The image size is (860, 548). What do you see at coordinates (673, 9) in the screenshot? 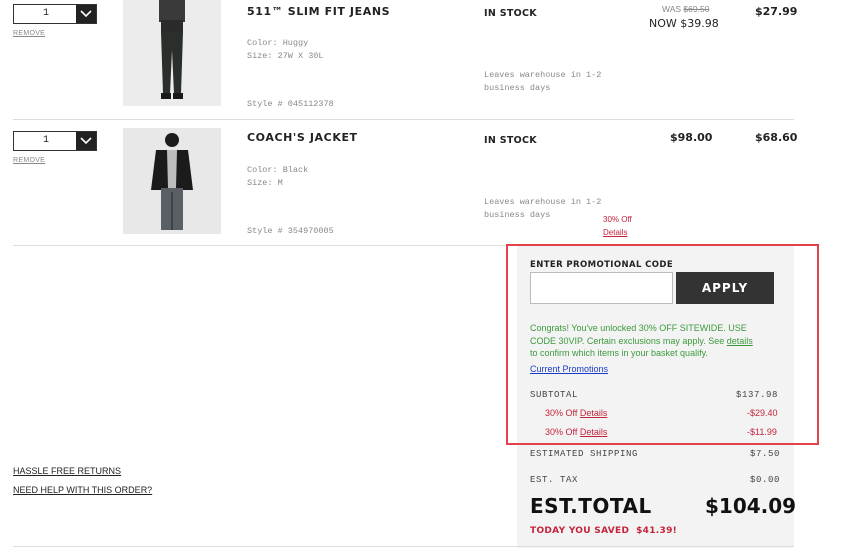
I see `was-label: WAS` at bounding box center [673, 9].